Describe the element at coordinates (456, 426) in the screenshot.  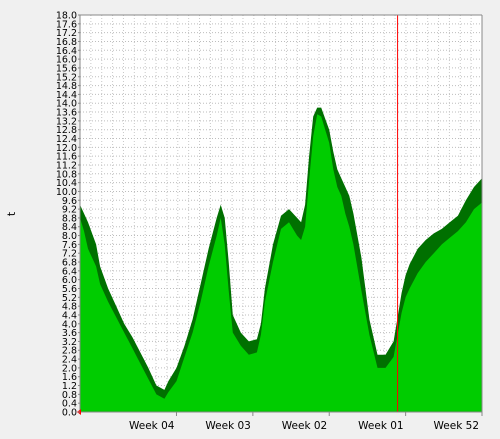
I see `x-tick-label: Week 52` at that location.